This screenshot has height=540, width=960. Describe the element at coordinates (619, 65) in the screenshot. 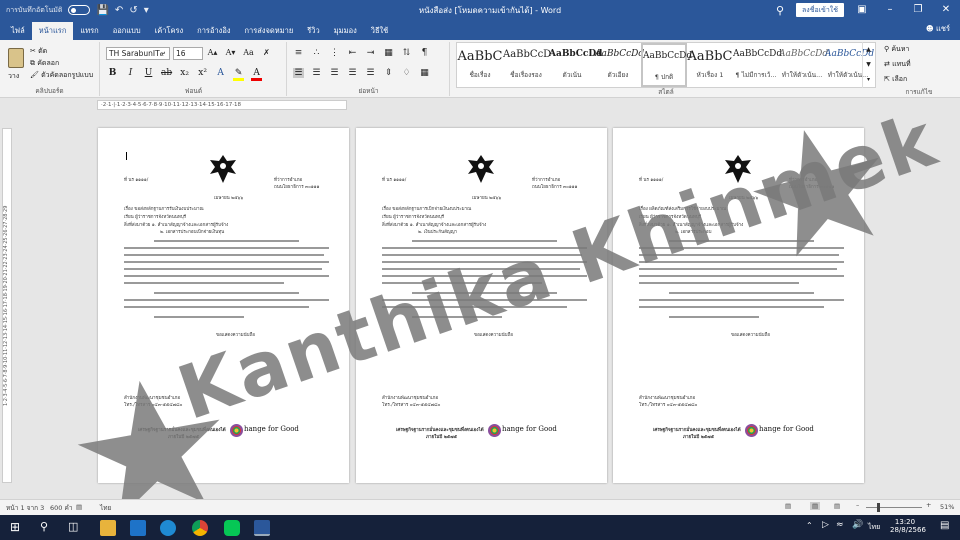

I see `style-emphasis: AaBbCcDd ตัวเอียง` at that location.